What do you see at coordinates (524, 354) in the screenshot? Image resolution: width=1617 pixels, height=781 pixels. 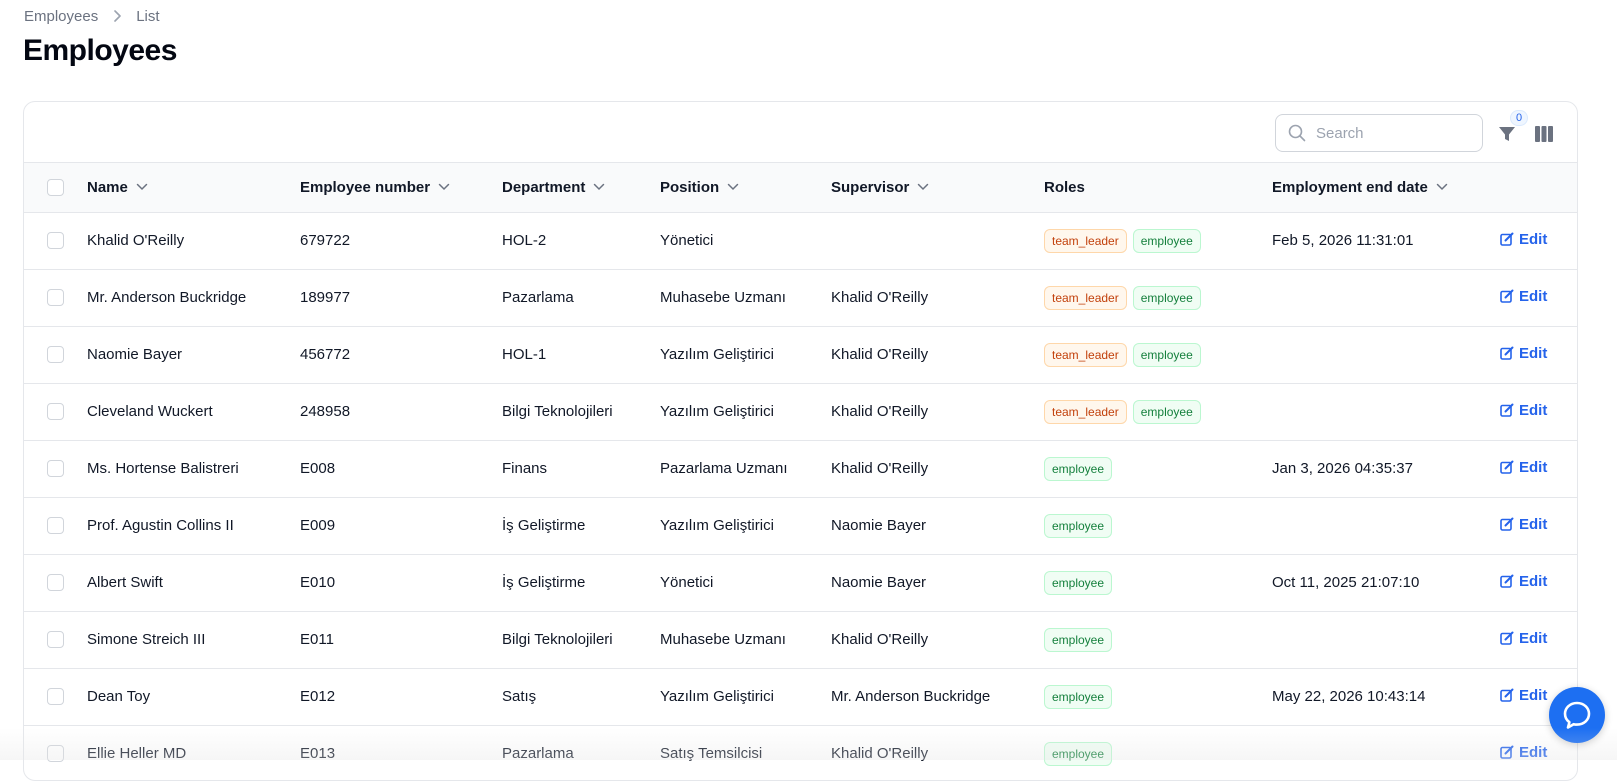 I see `cell-department: HOL-1` at bounding box center [524, 354].